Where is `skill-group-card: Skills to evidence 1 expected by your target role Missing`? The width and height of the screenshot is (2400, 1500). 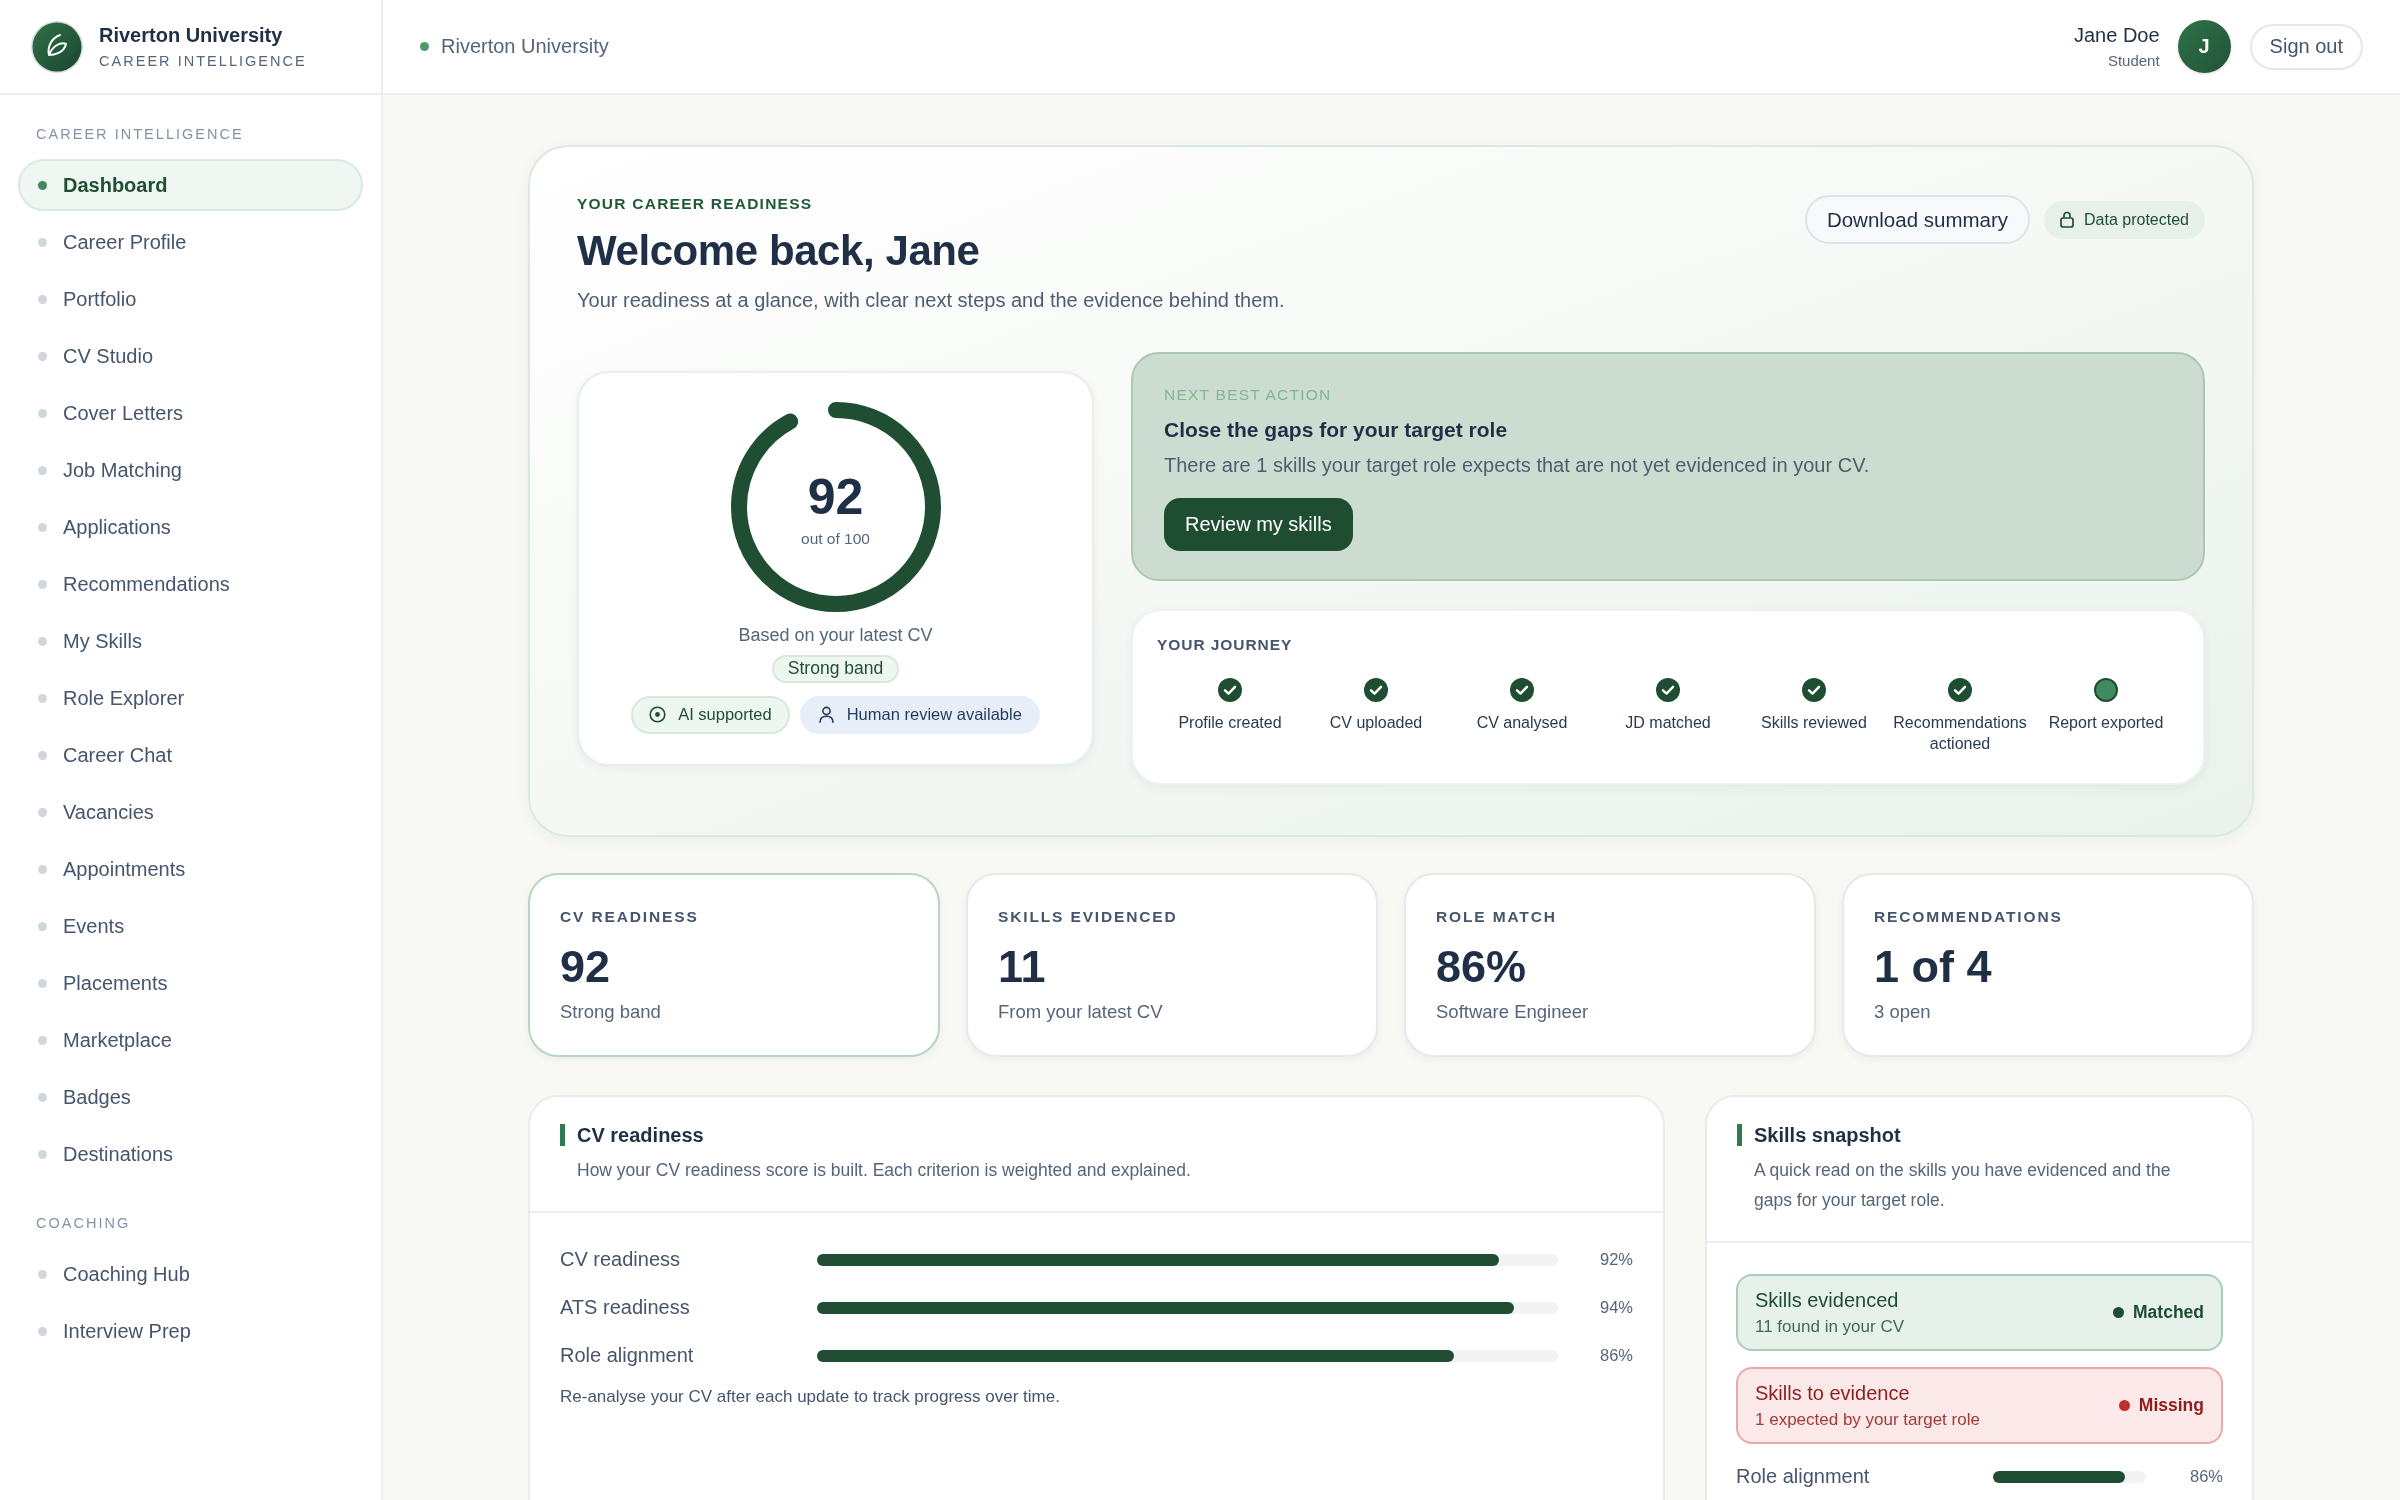 skill-group-card: Skills to evidence 1 expected by your target role Missing is located at coordinates (1979, 1405).